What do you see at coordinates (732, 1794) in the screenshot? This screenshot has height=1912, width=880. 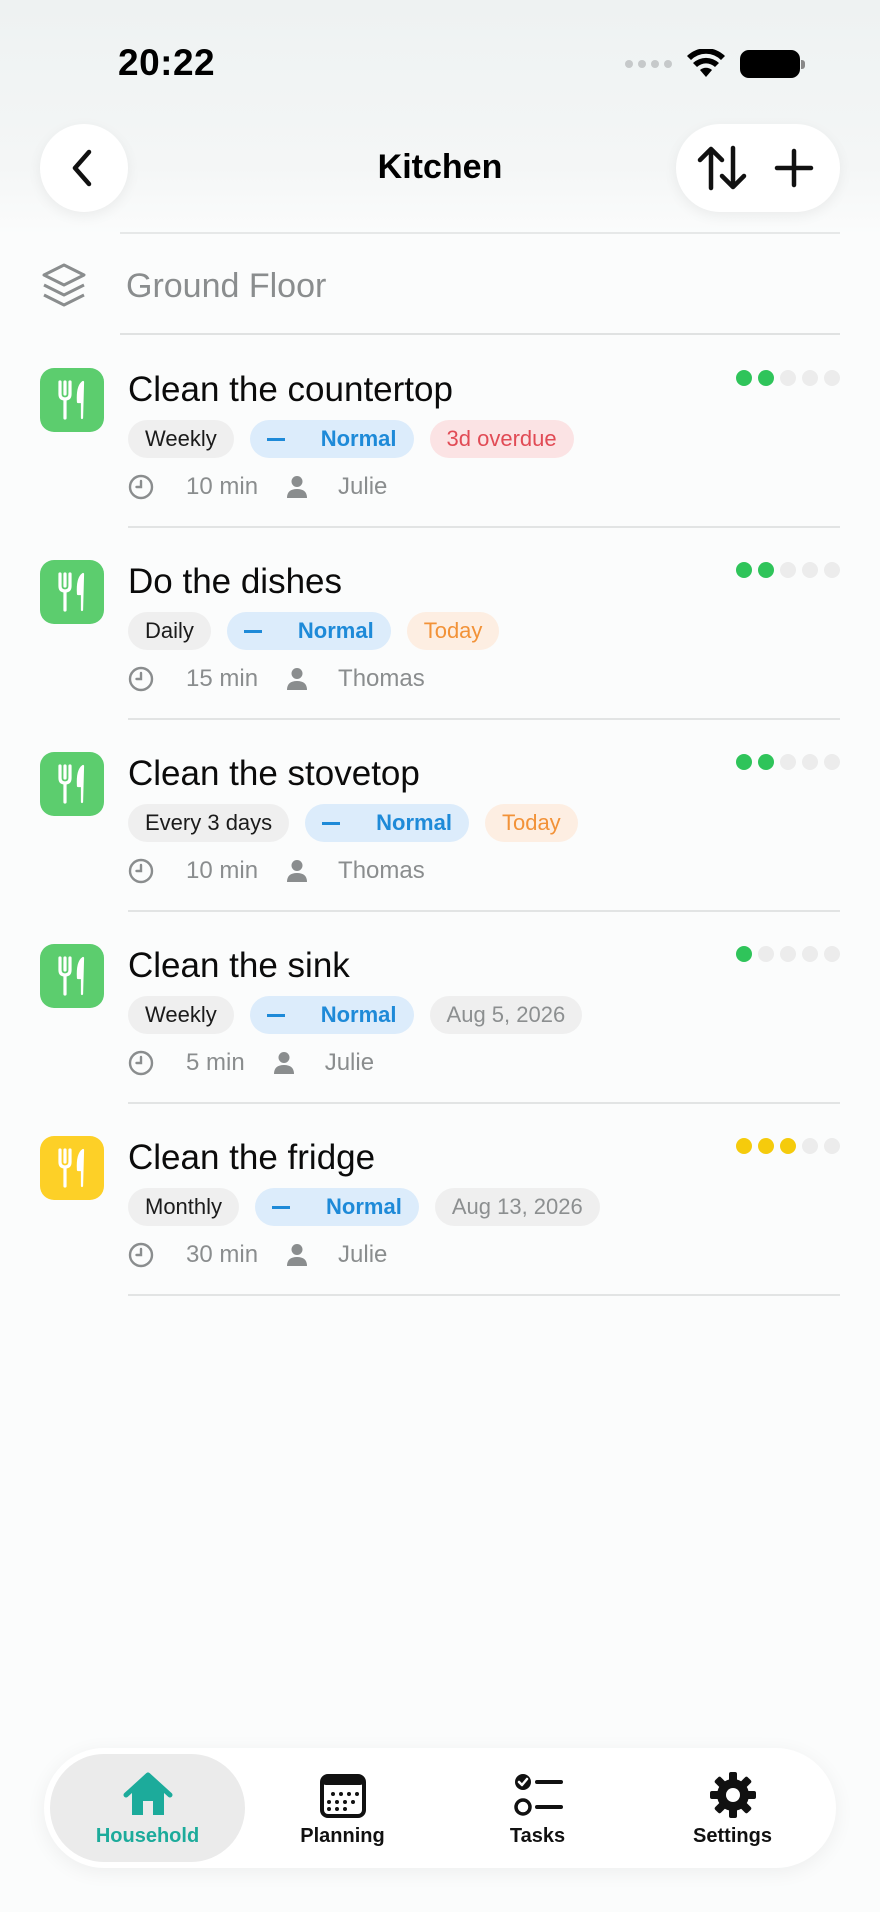 I see `gear-icon` at bounding box center [732, 1794].